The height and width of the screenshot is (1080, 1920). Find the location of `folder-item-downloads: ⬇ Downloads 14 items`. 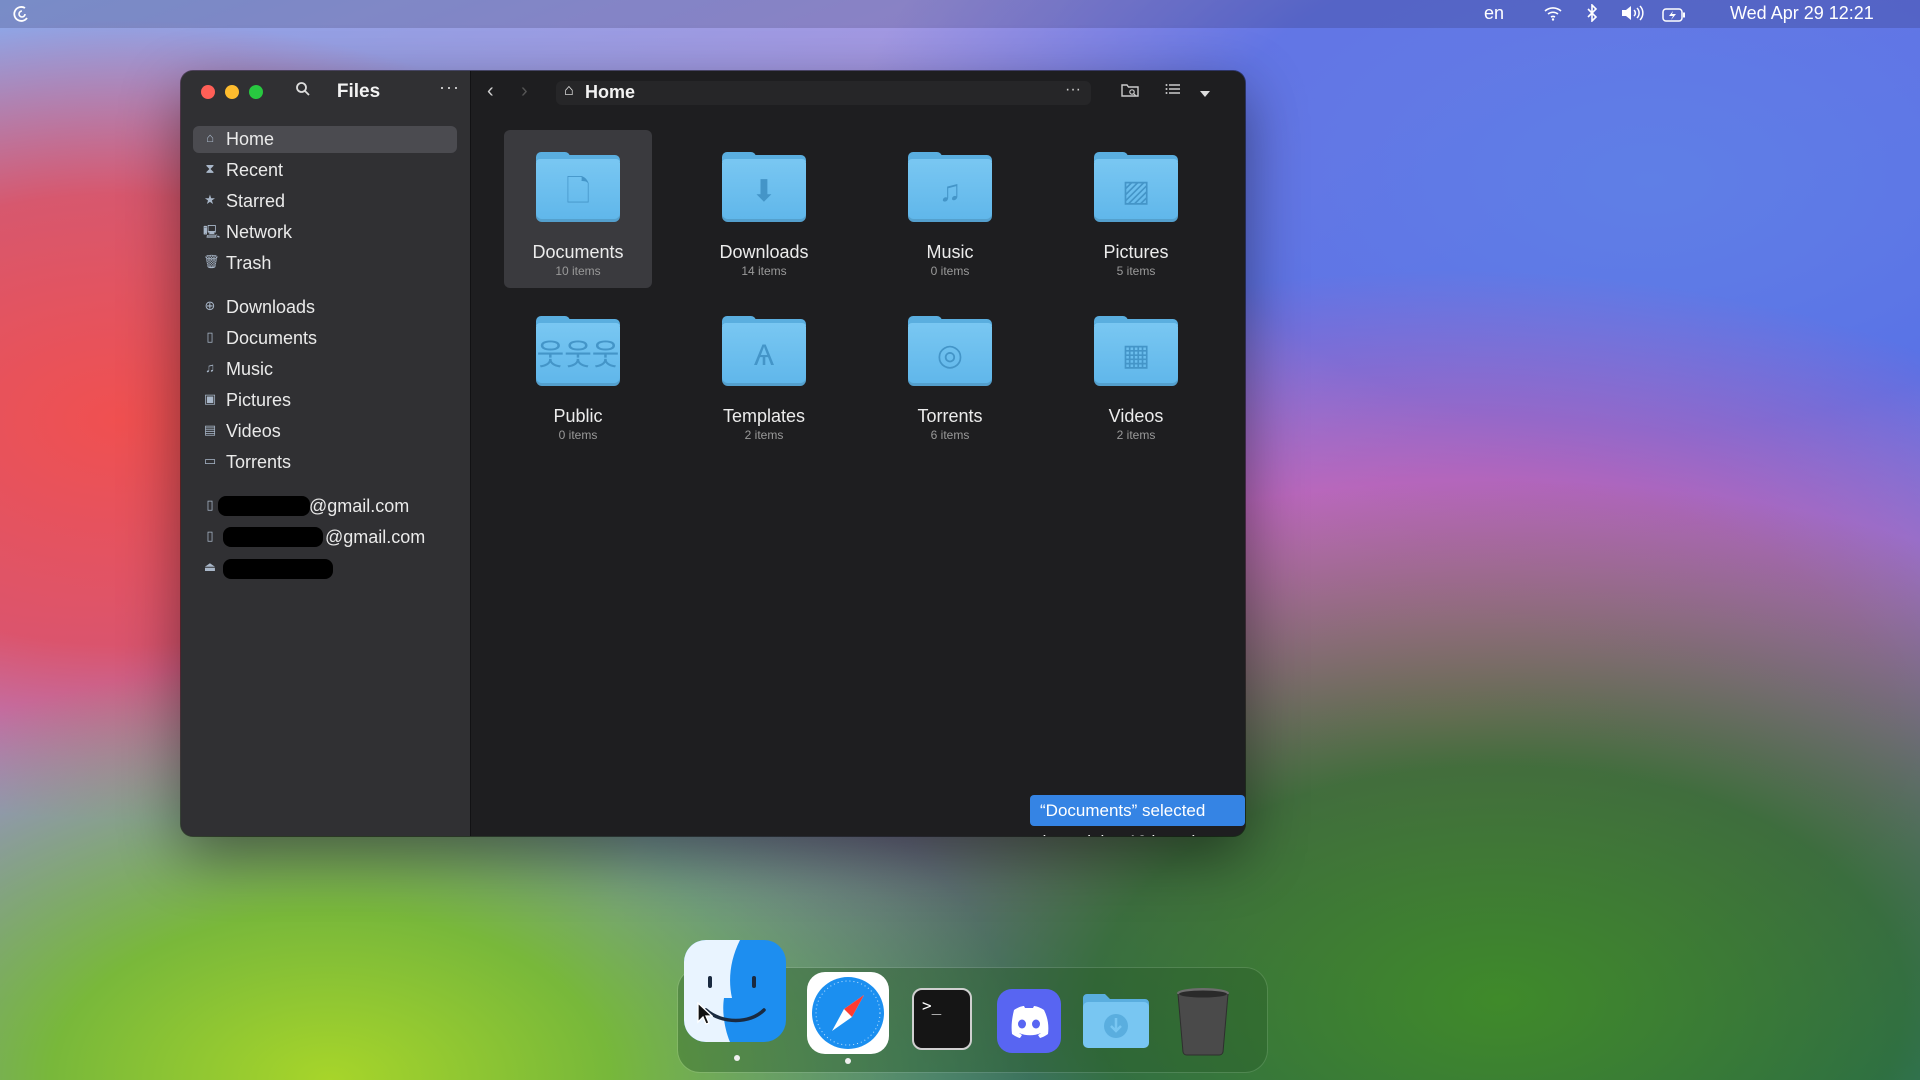

folder-item-downloads: ⬇ Downloads 14 items is located at coordinates (764, 209).